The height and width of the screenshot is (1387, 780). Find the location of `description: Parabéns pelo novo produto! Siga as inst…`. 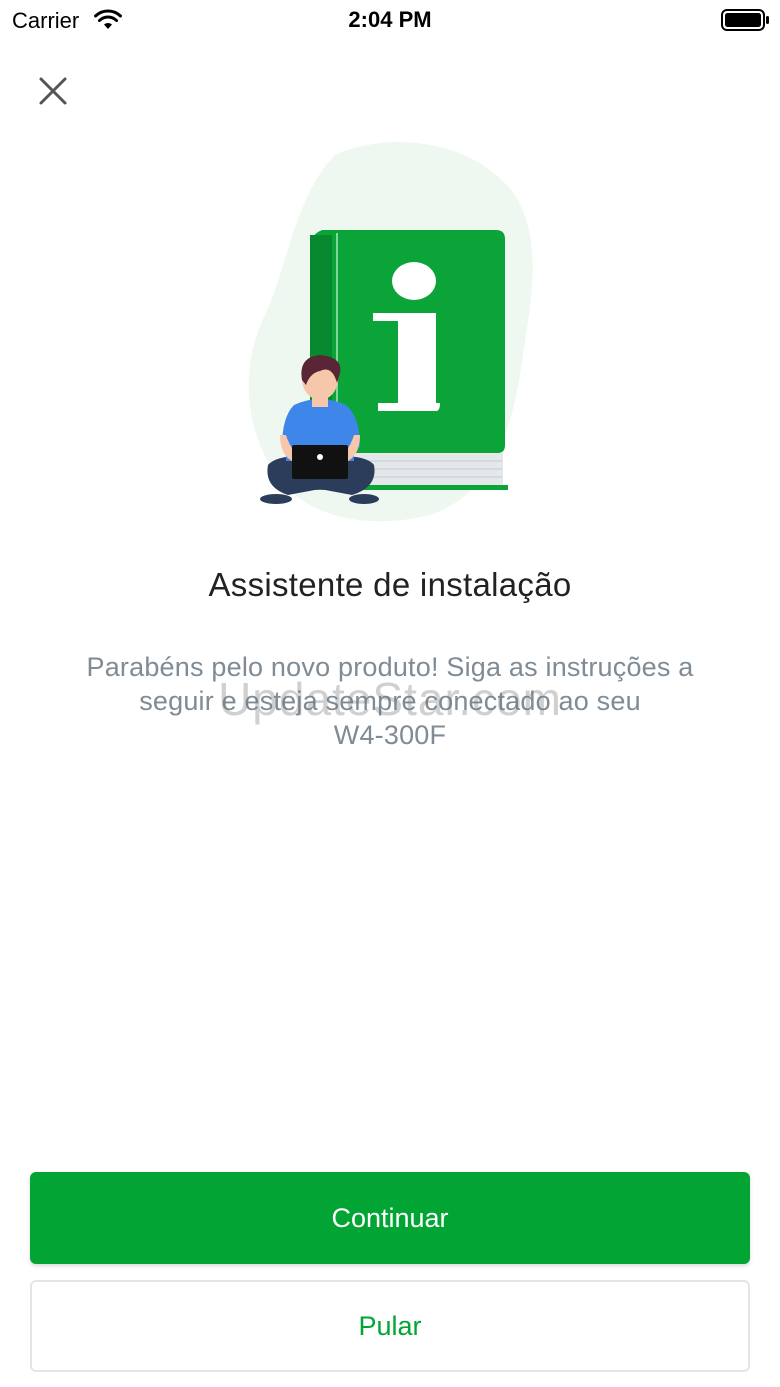

description: Parabéns pelo novo produto! Siga as inst… is located at coordinates (390, 701).